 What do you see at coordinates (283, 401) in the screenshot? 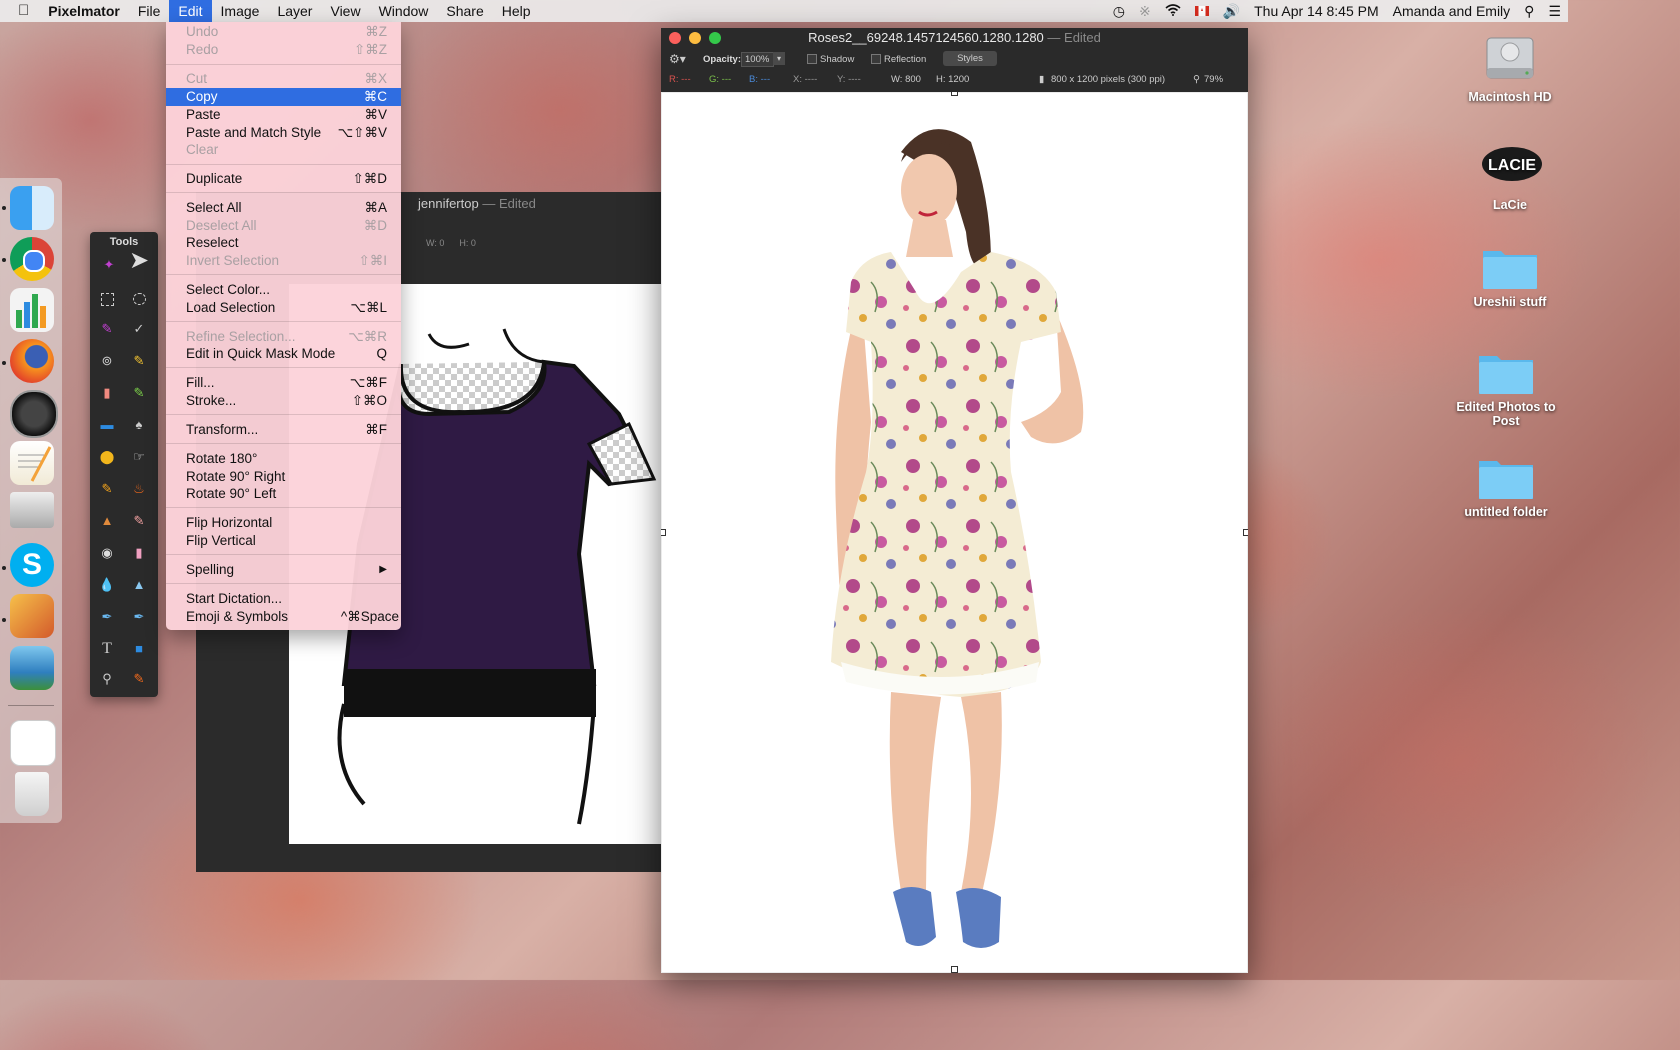
I see `menu-item-stroke: Stroke... ⇧⌘O` at bounding box center [283, 401].